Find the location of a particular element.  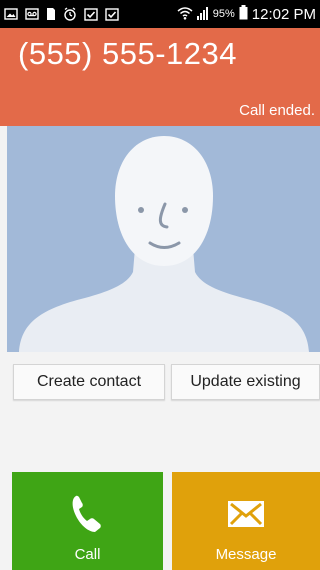

call-button: Call is located at coordinates (87, 521).